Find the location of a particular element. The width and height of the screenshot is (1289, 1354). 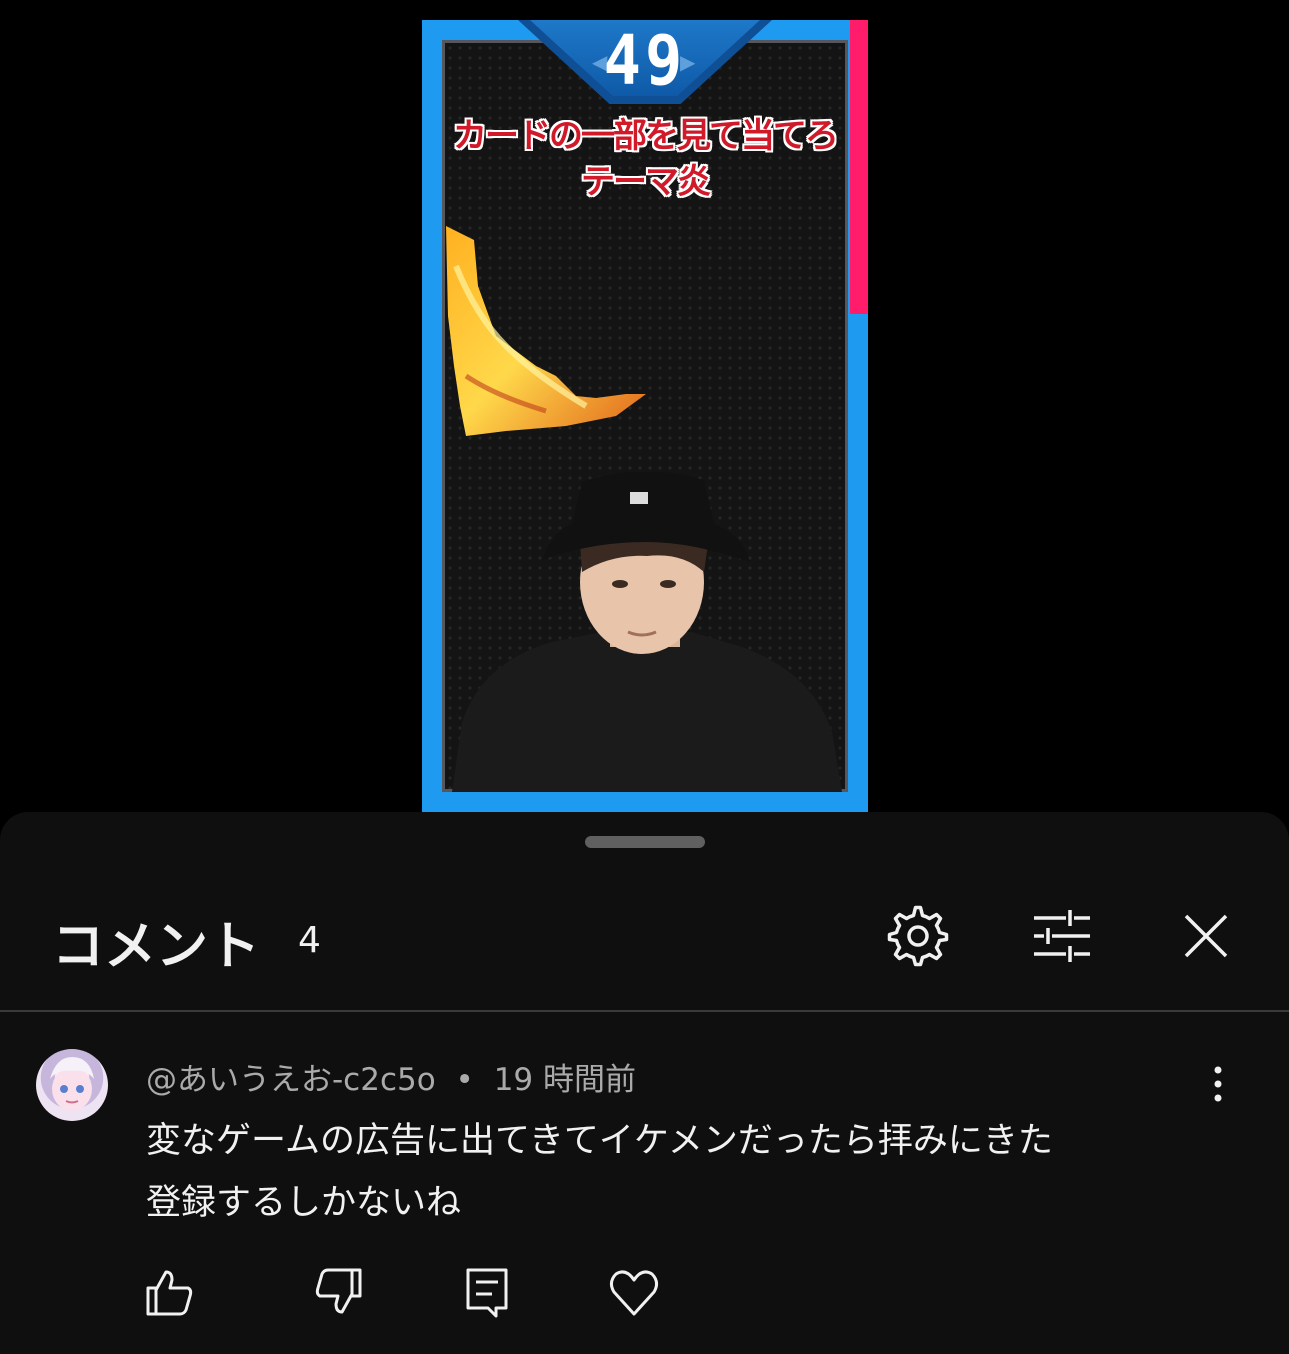

comment-meta: @あいうえお-c2c5o • 19 時間前 is located at coordinates (391, 1076).